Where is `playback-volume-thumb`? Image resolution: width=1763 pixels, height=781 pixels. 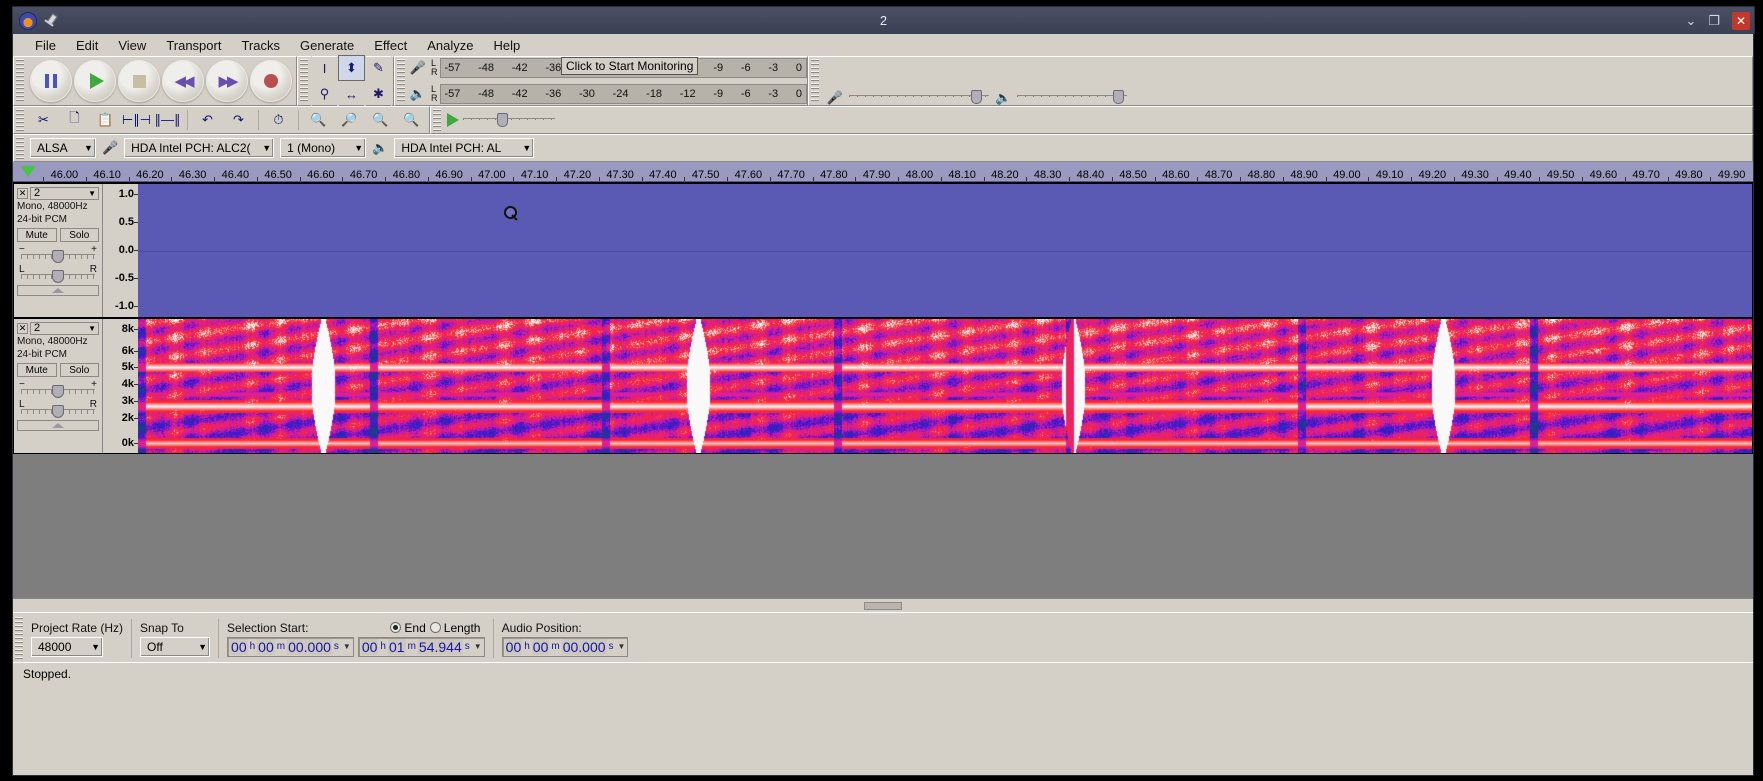 playback-volume-thumb is located at coordinates (1119, 97).